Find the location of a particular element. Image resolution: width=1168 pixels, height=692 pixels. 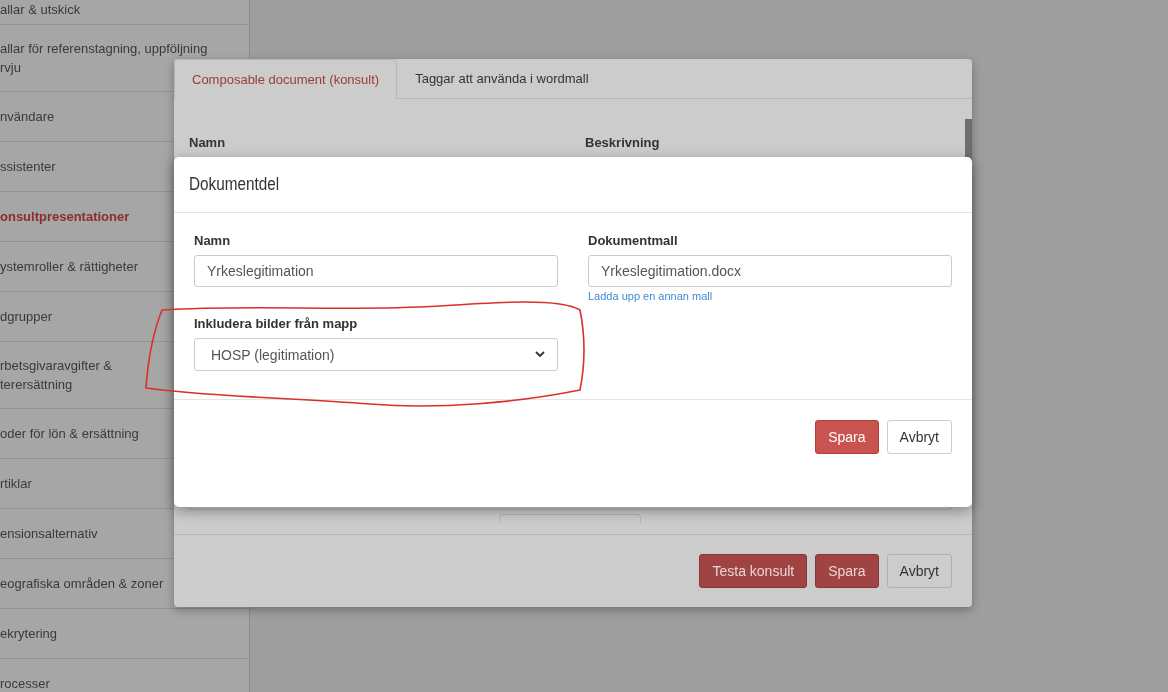

field-label: Namn is located at coordinates (213, 240).